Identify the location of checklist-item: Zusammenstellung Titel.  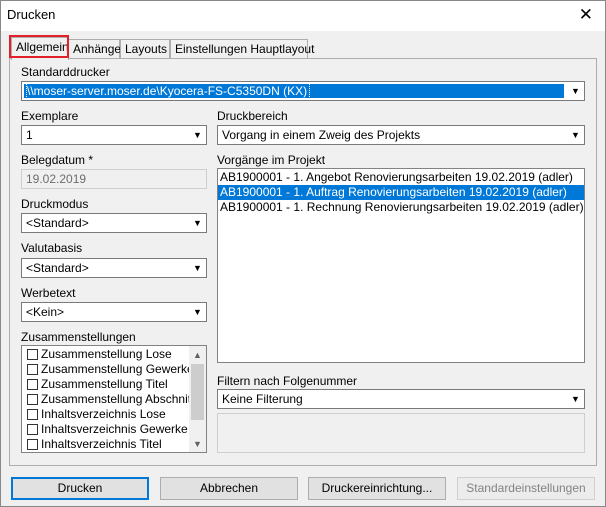
(114, 384).